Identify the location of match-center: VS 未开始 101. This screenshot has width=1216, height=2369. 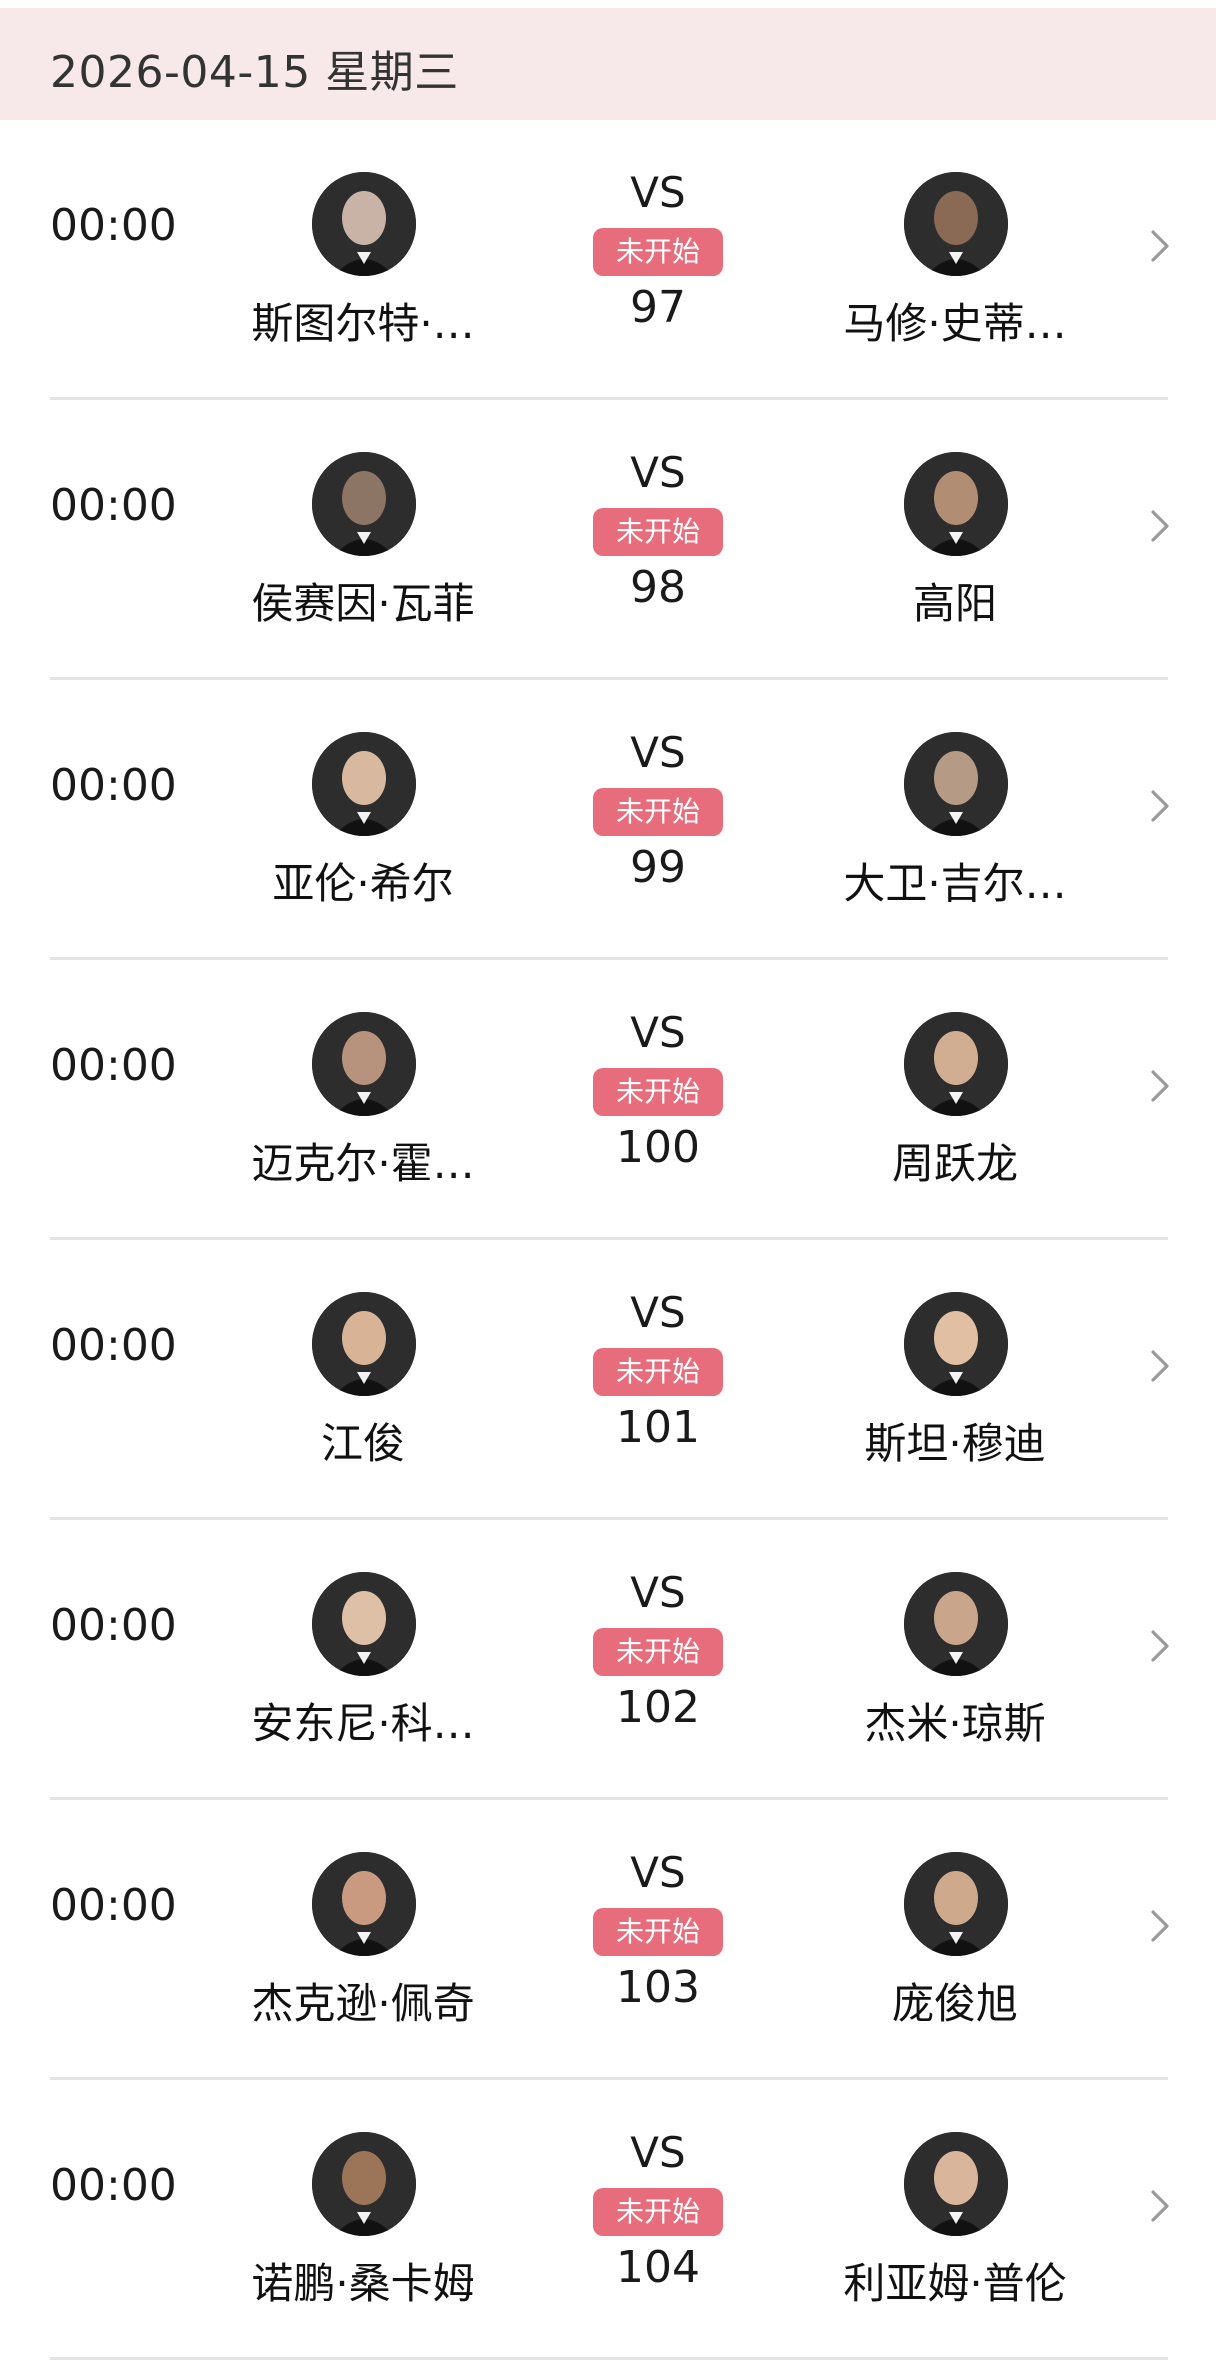
(658, 1388).